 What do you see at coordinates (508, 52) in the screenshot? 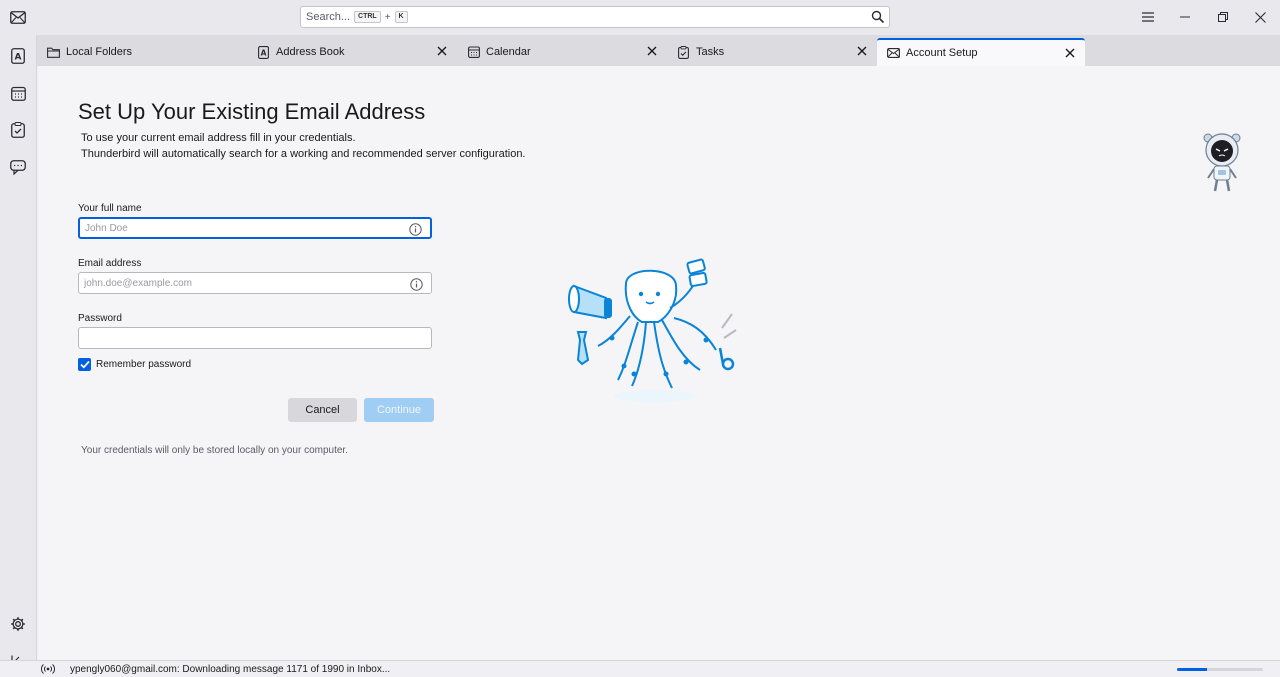
I see `tab-label: Calendar` at bounding box center [508, 52].